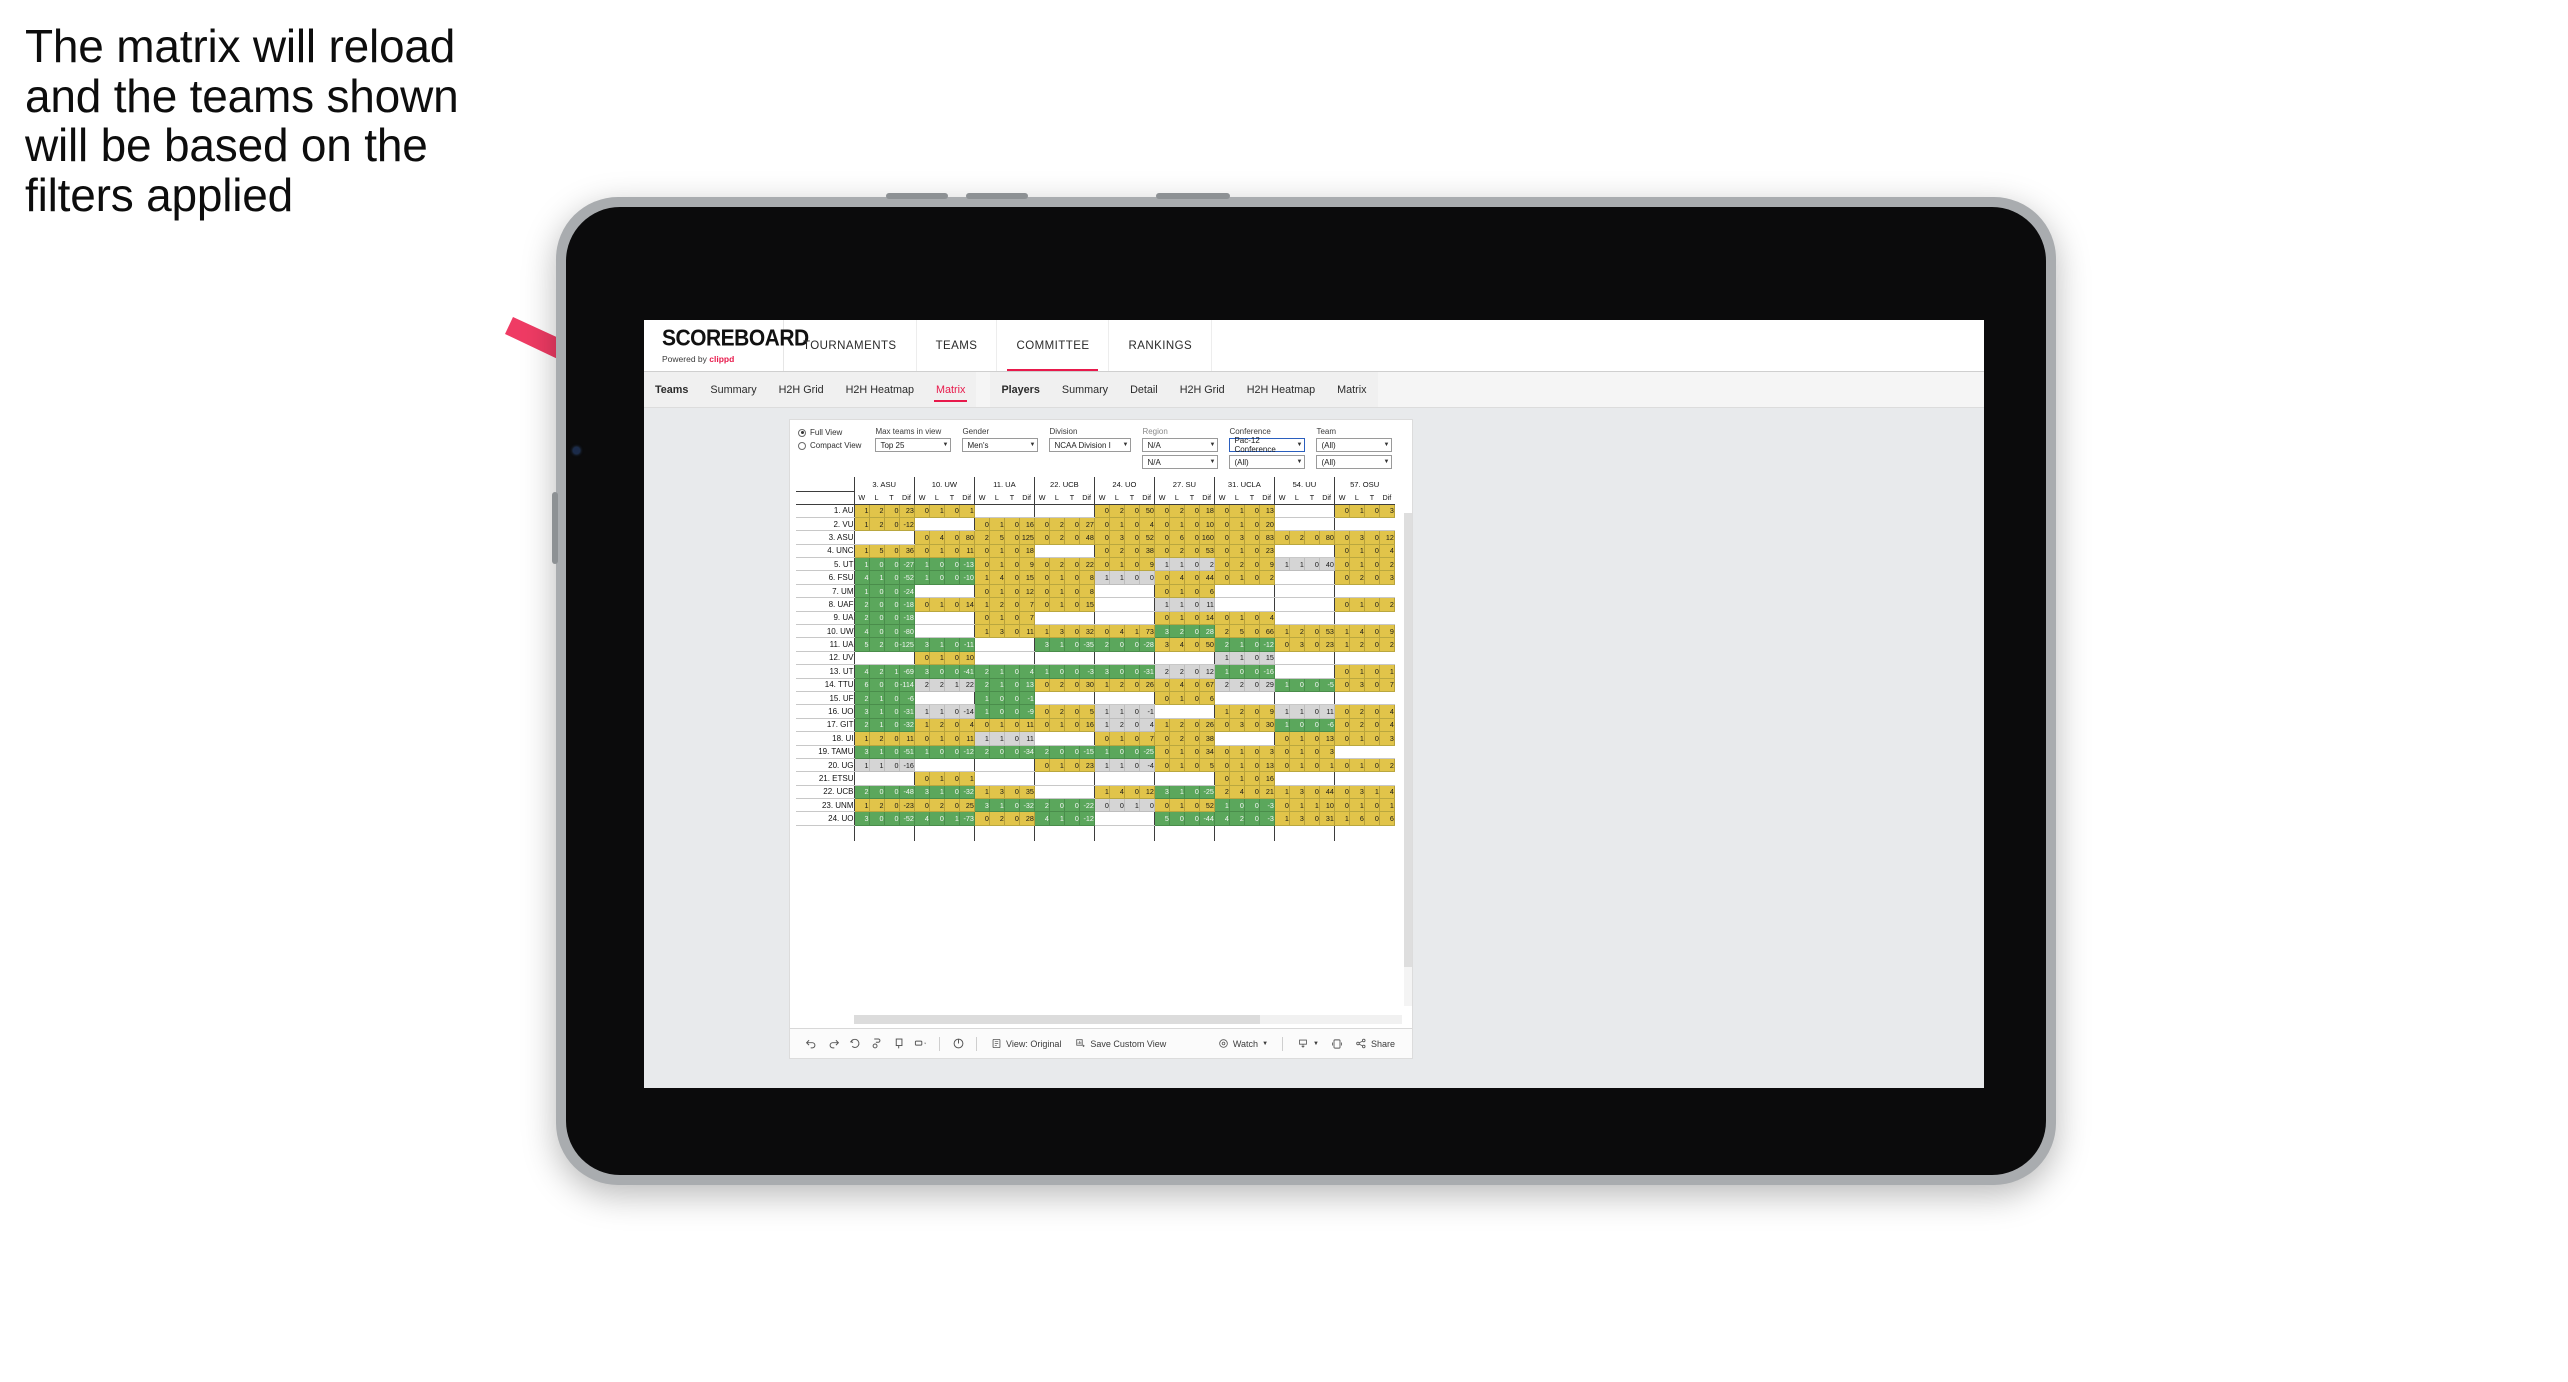  What do you see at coordinates (825, 591) in the screenshot?
I see `matrix-row-label: 7. UM` at bounding box center [825, 591].